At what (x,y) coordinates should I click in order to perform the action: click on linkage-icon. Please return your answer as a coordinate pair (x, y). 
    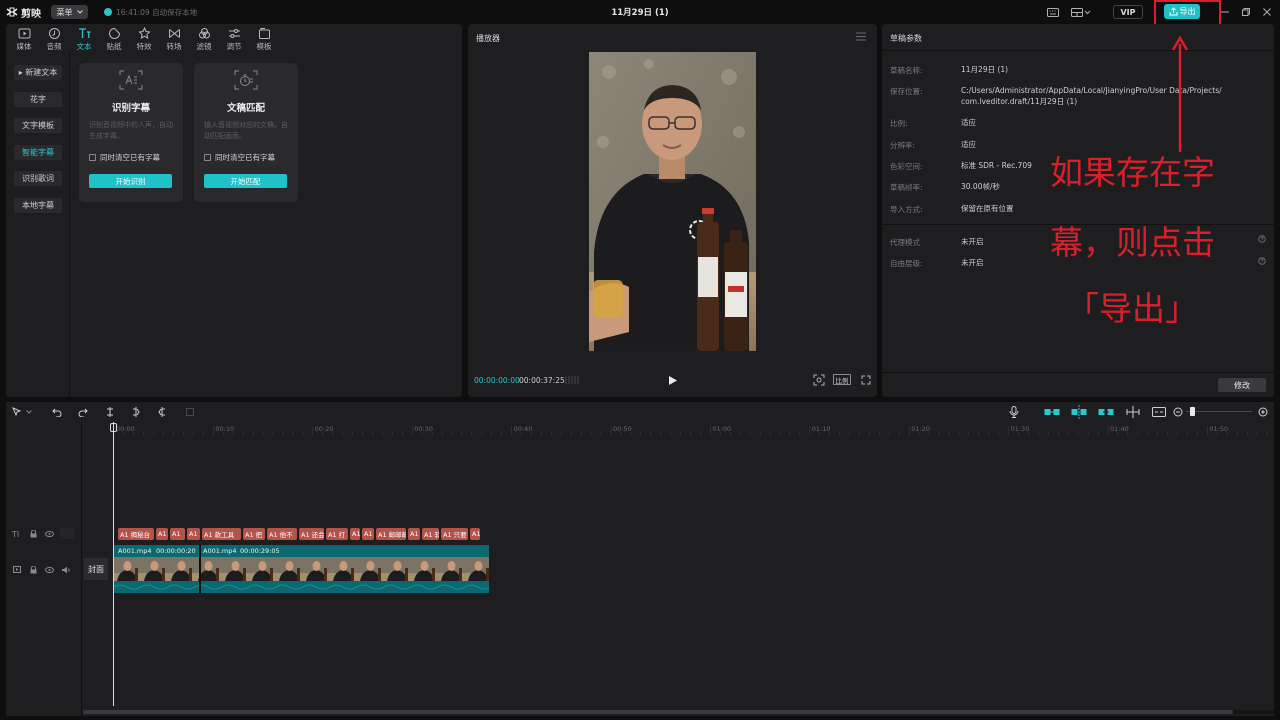
    Looking at the image, I should click on (1106, 412).